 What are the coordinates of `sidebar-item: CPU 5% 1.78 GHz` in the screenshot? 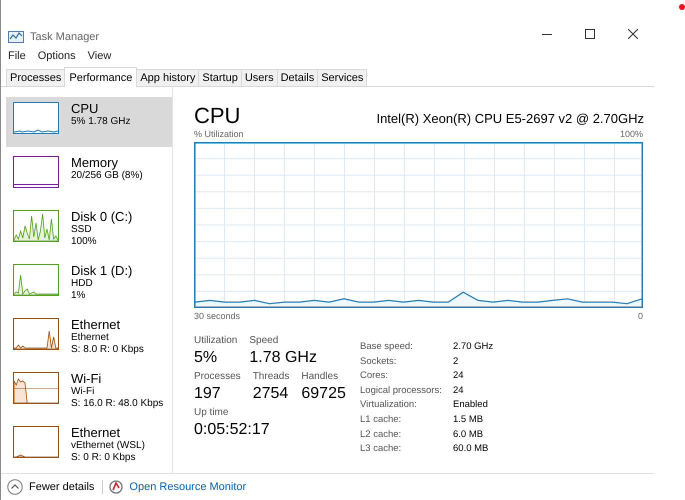 It's located at (89, 122).